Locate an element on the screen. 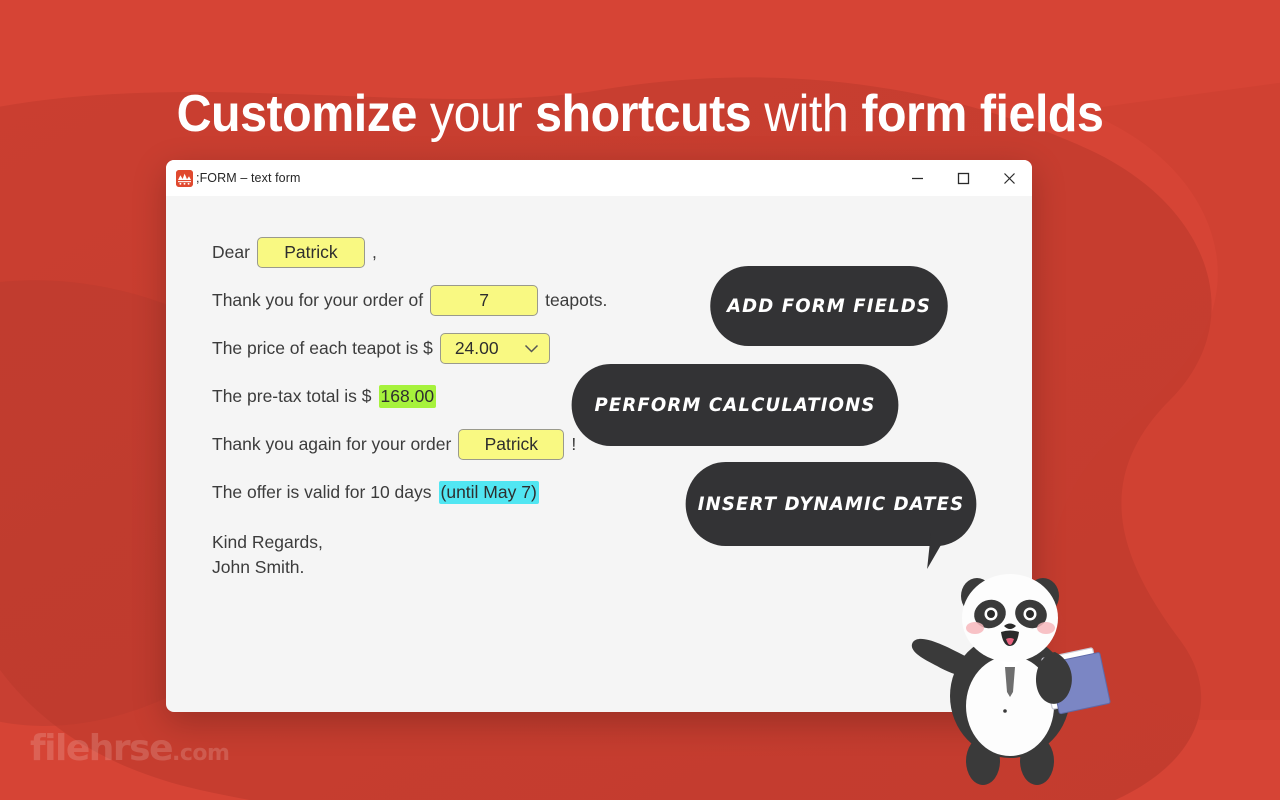 The height and width of the screenshot is (800, 1280). headline-part-2: your is located at coordinates (476, 113).